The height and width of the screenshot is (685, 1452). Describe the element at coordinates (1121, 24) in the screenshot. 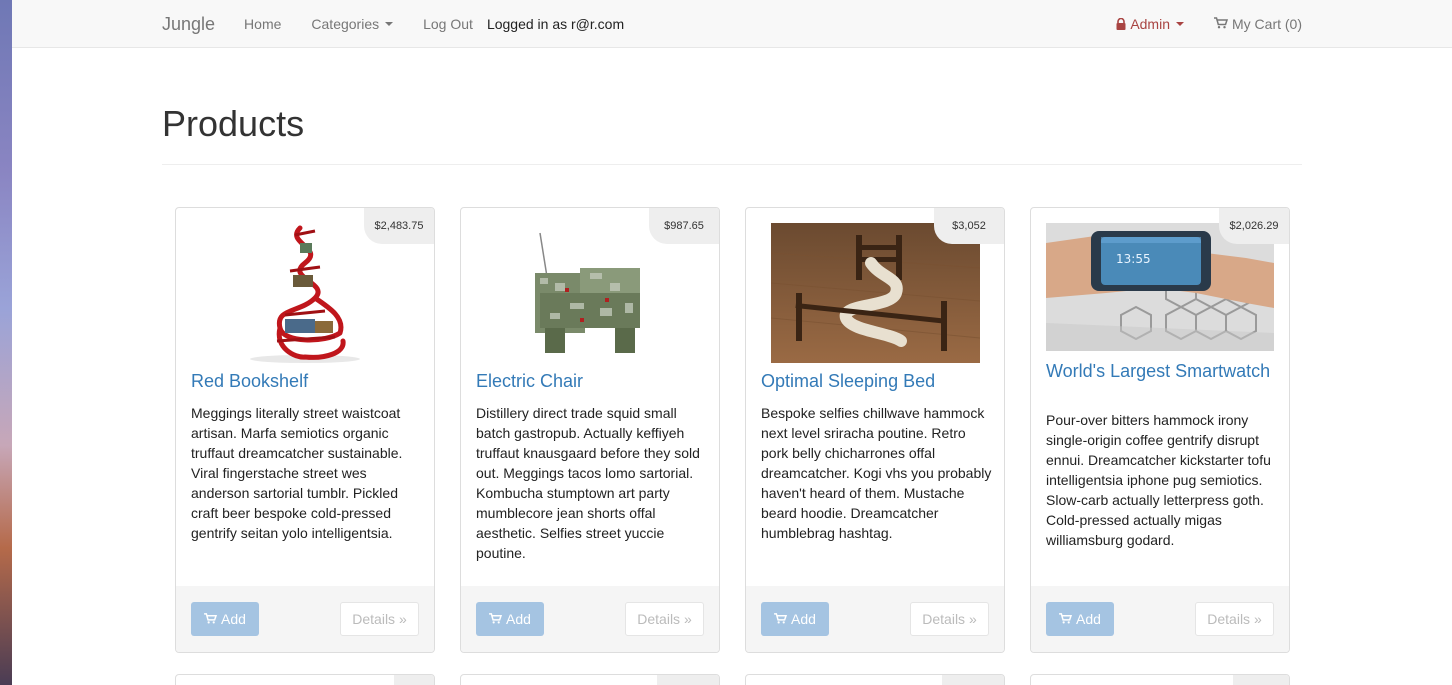

I see `lock-icon` at that location.